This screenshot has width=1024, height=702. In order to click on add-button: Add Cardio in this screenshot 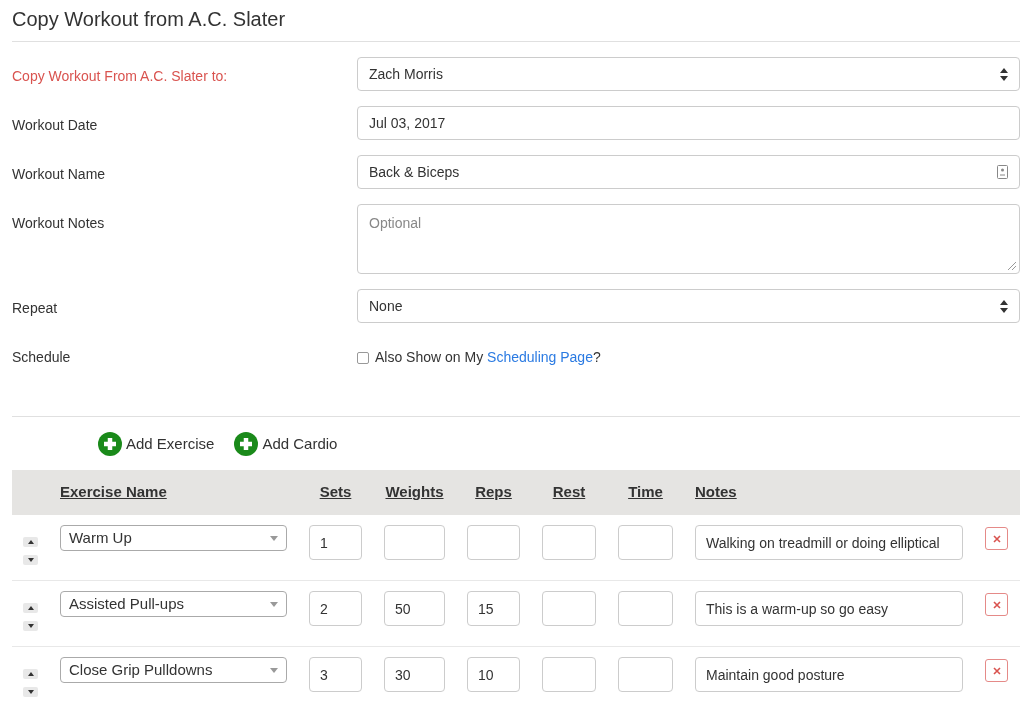, I will do `click(286, 444)`.